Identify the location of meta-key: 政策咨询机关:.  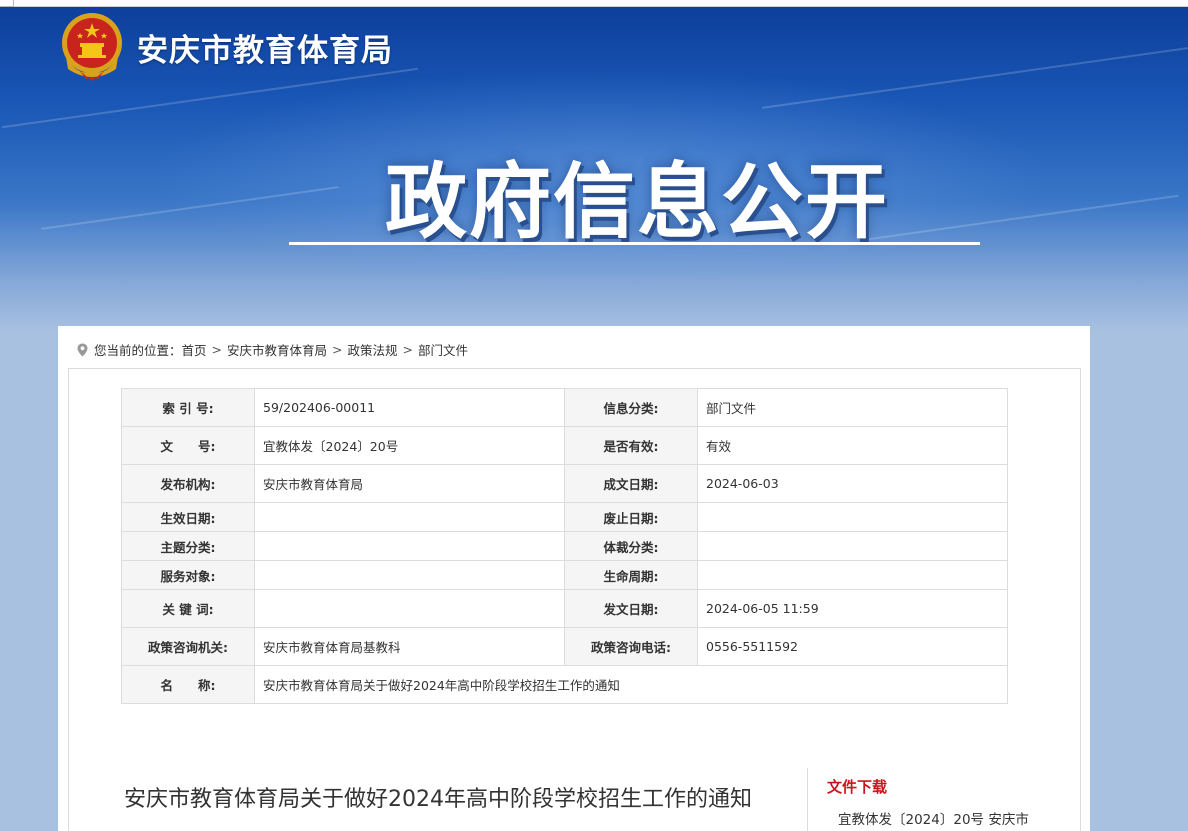
(188, 646).